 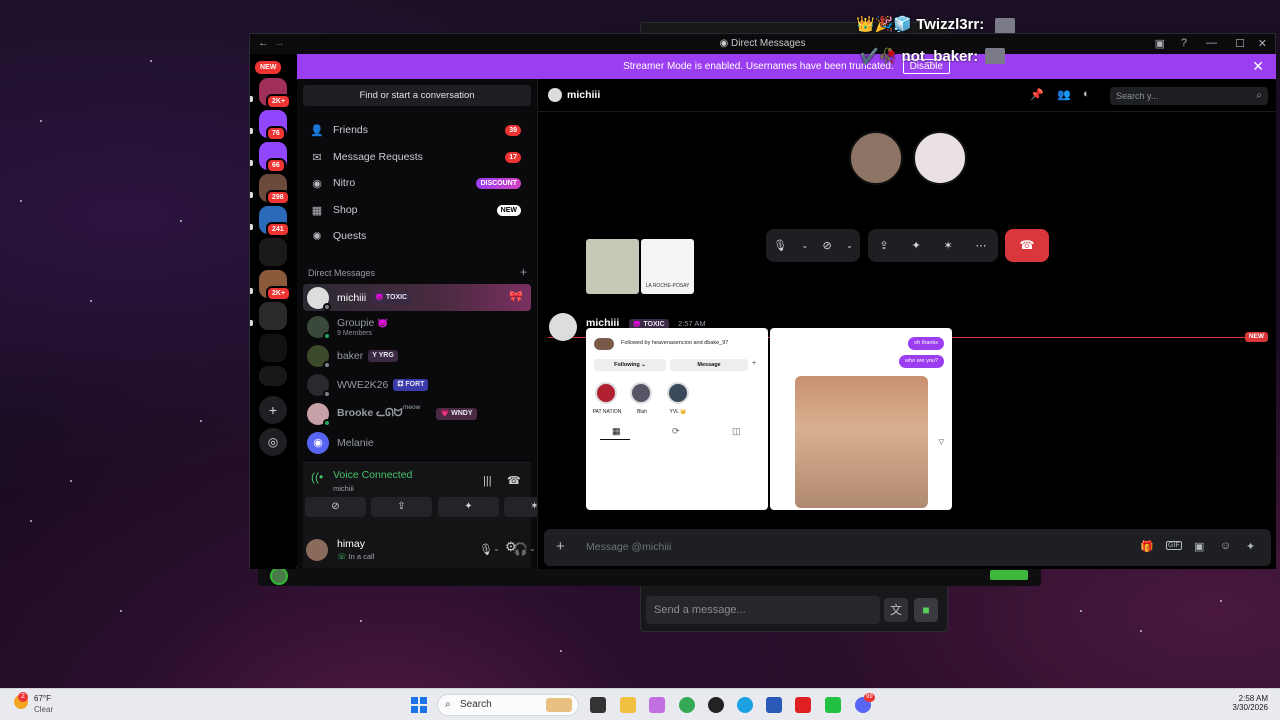 I want to click on screen-icon: ▣, so click(x=1160, y=43).